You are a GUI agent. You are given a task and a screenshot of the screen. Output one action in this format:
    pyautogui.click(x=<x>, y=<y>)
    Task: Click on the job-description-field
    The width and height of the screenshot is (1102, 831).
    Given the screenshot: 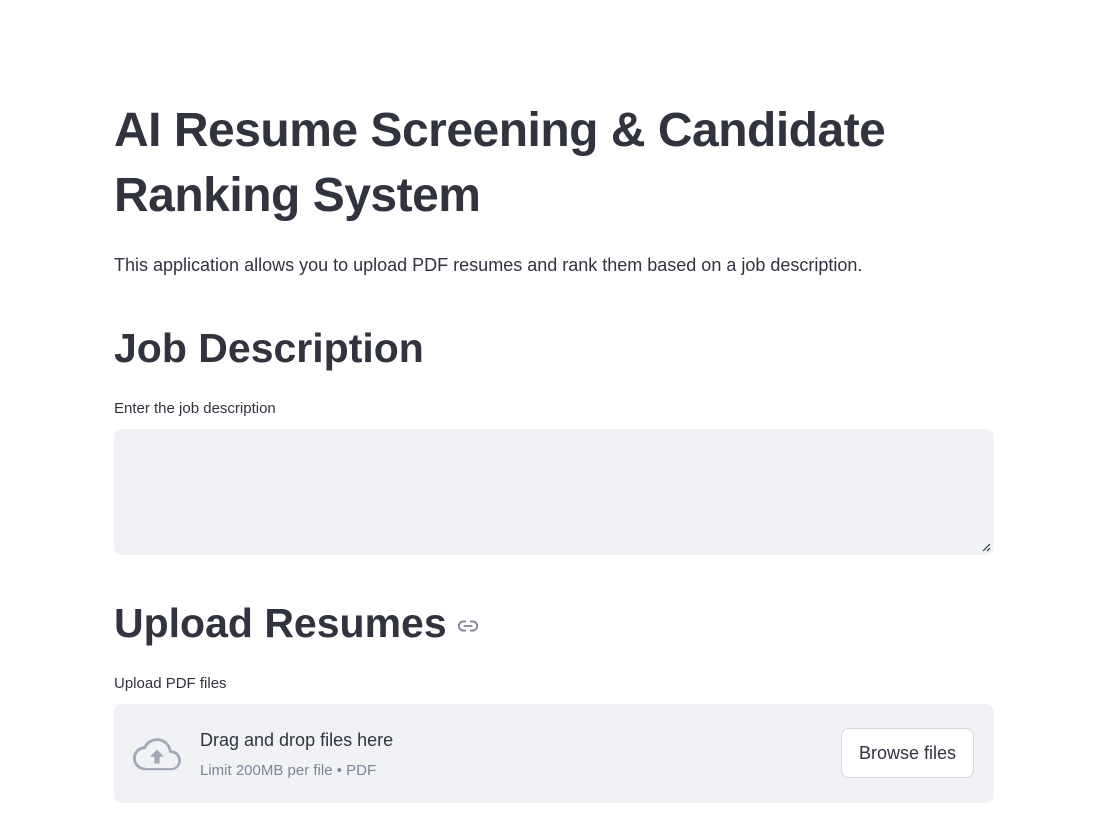 What is the action you would take?
    pyautogui.click(x=554, y=492)
    